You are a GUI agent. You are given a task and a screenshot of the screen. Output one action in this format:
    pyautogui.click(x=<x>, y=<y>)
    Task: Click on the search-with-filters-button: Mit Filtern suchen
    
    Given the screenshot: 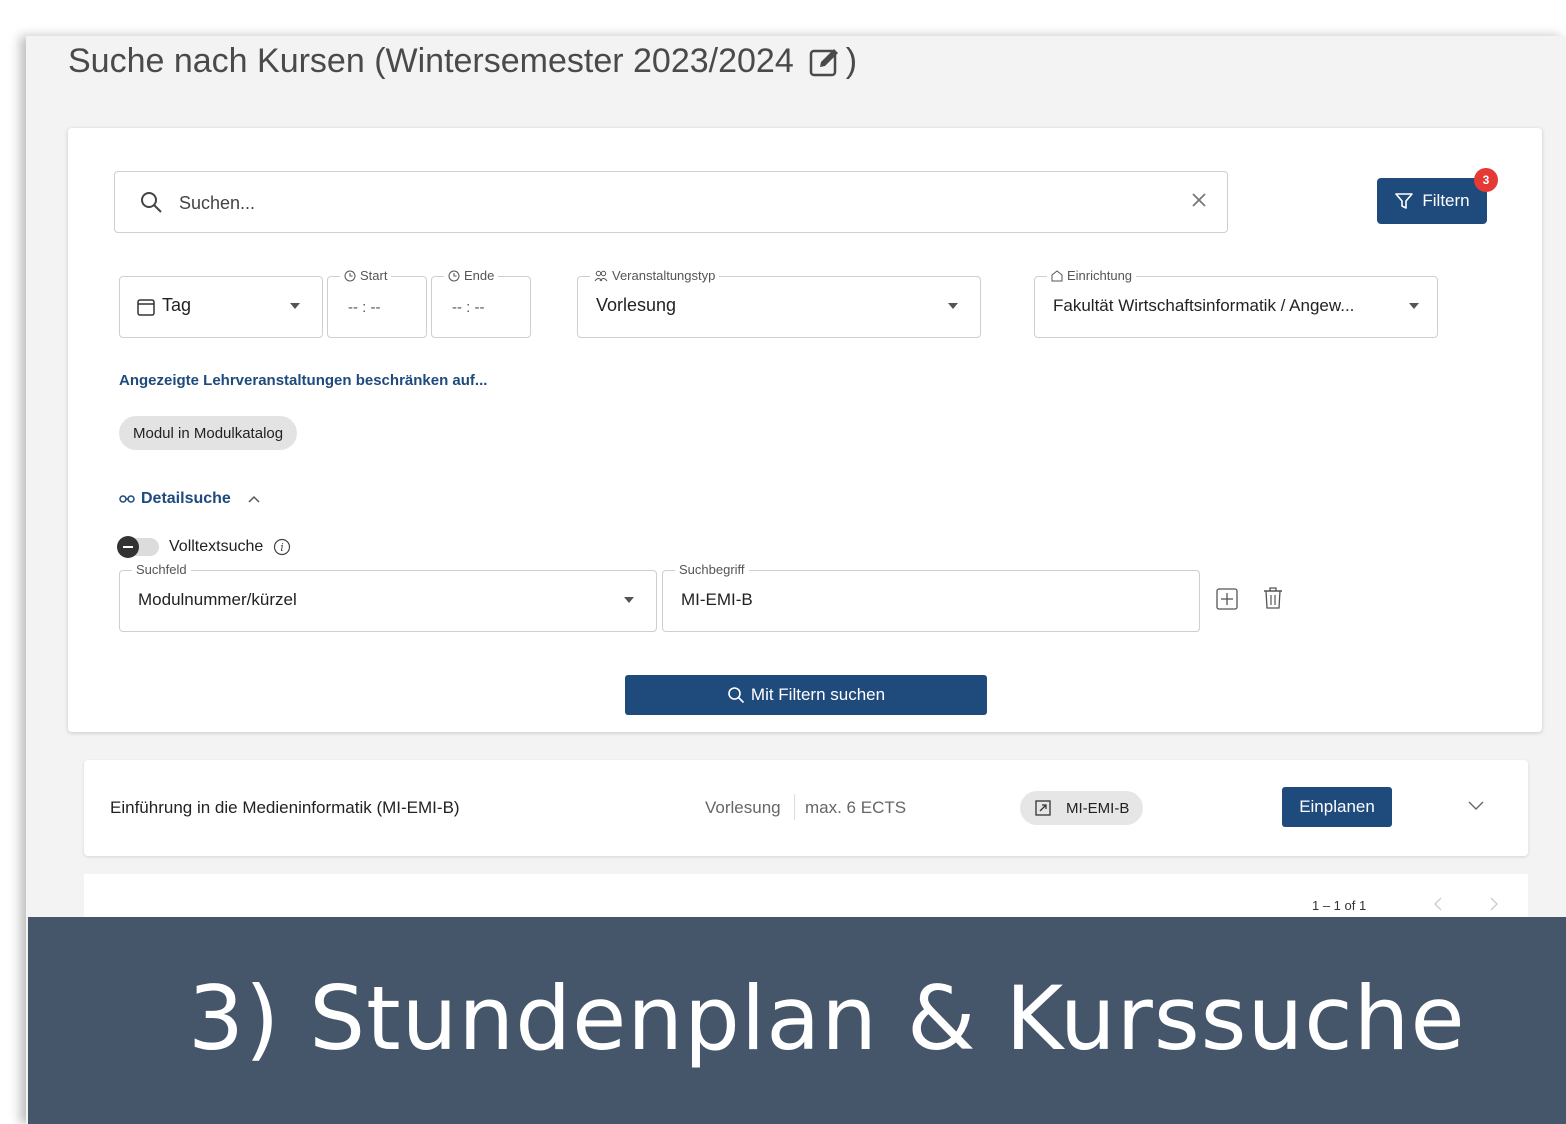 What is the action you would take?
    pyautogui.click(x=806, y=695)
    